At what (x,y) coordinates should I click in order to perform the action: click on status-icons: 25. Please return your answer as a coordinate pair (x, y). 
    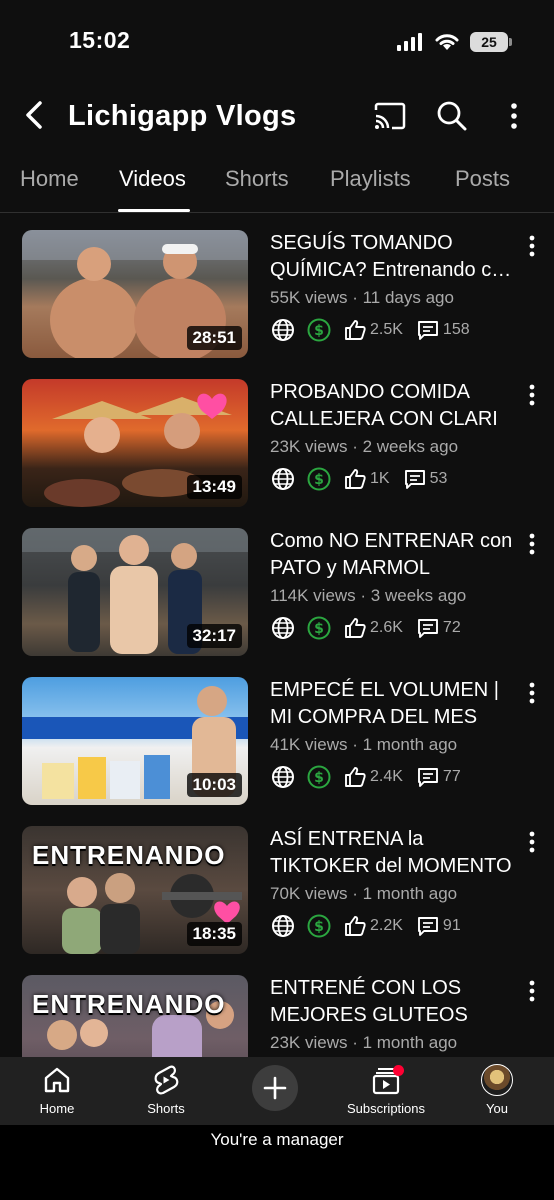
    Looking at the image, I should click on (454, 42).